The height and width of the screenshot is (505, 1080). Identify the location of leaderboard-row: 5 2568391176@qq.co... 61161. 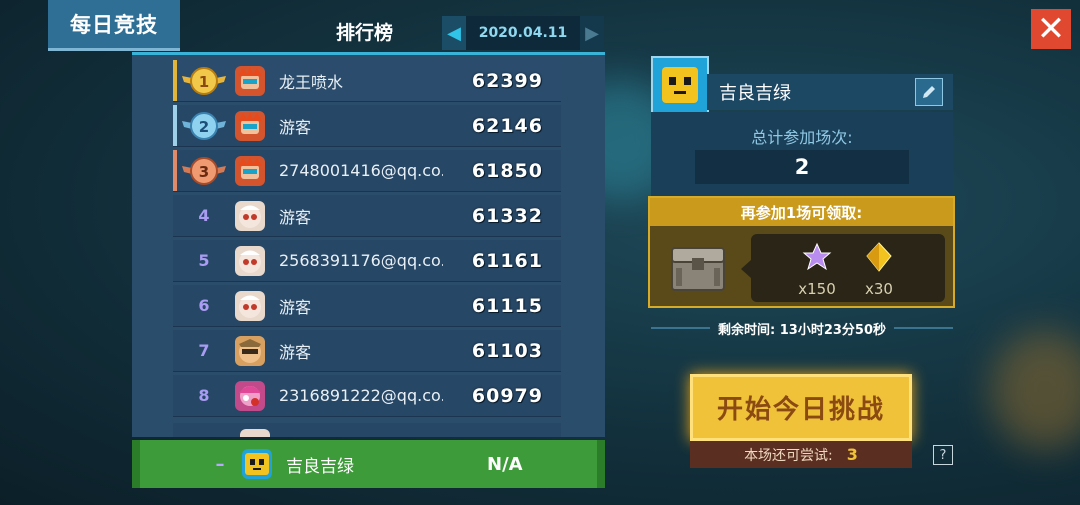
(367, 261).